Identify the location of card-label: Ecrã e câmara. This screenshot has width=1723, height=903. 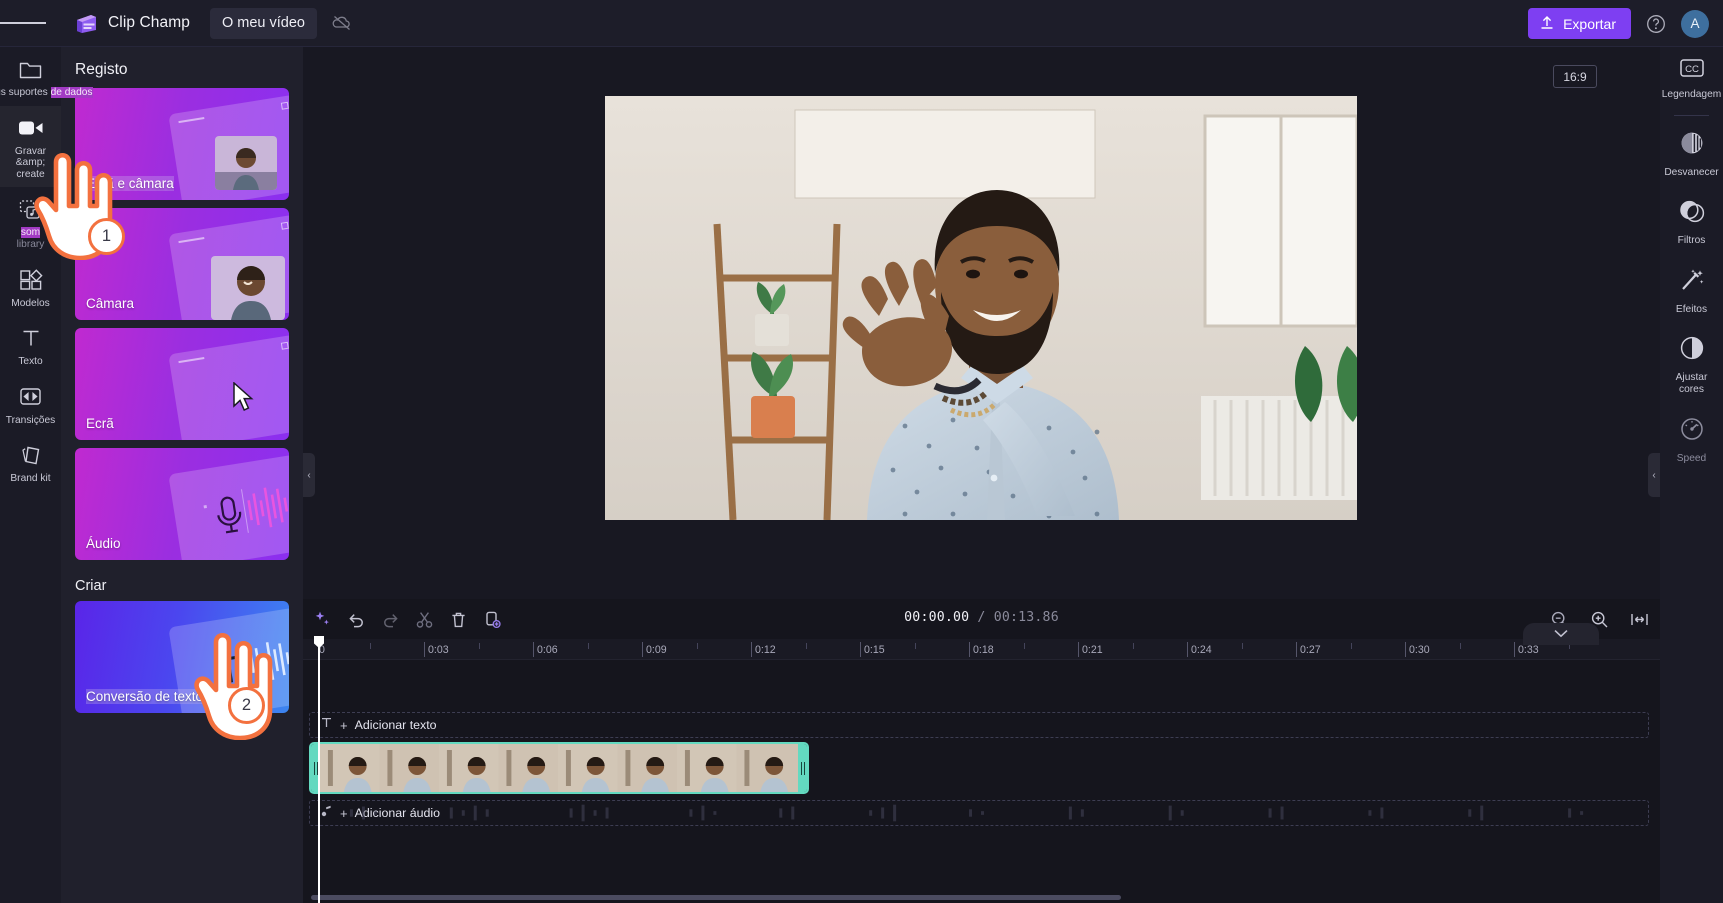
(130, 183).